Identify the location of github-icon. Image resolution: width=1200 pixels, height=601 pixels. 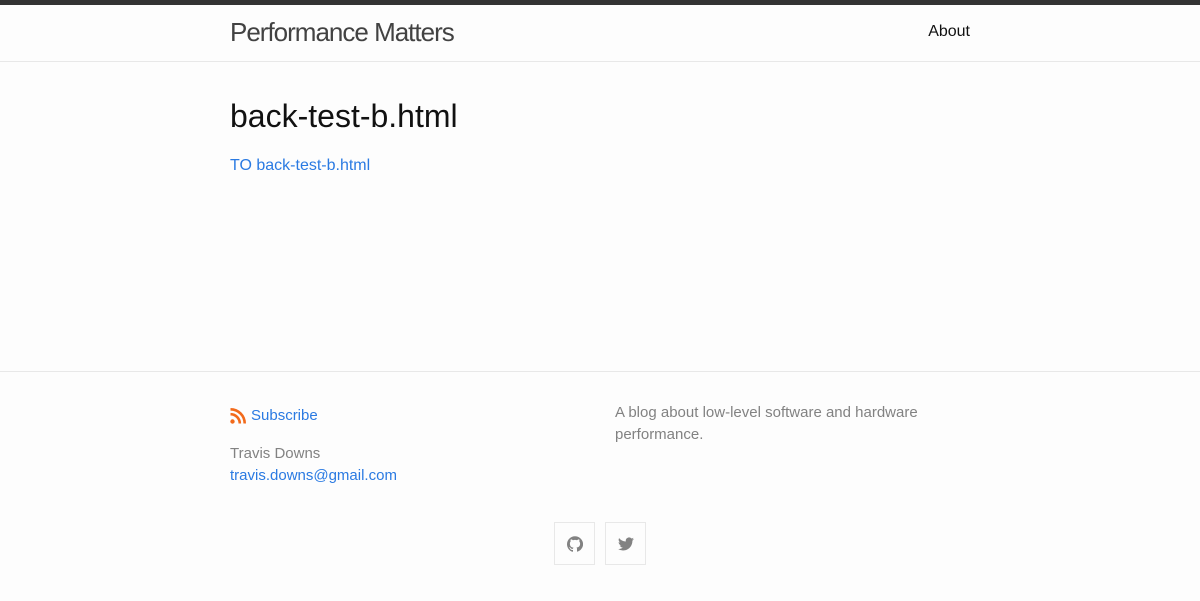
(574, 543).